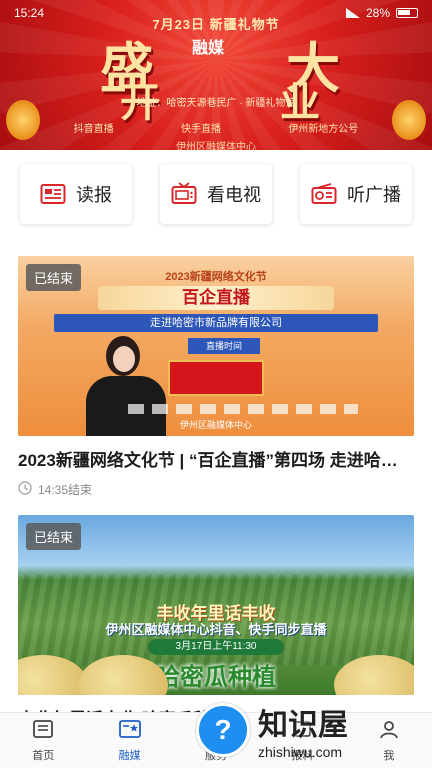 The width and height of the screenshot is (432, 768). I want to click on card-meta: 14:35结束, so click(216, 489).